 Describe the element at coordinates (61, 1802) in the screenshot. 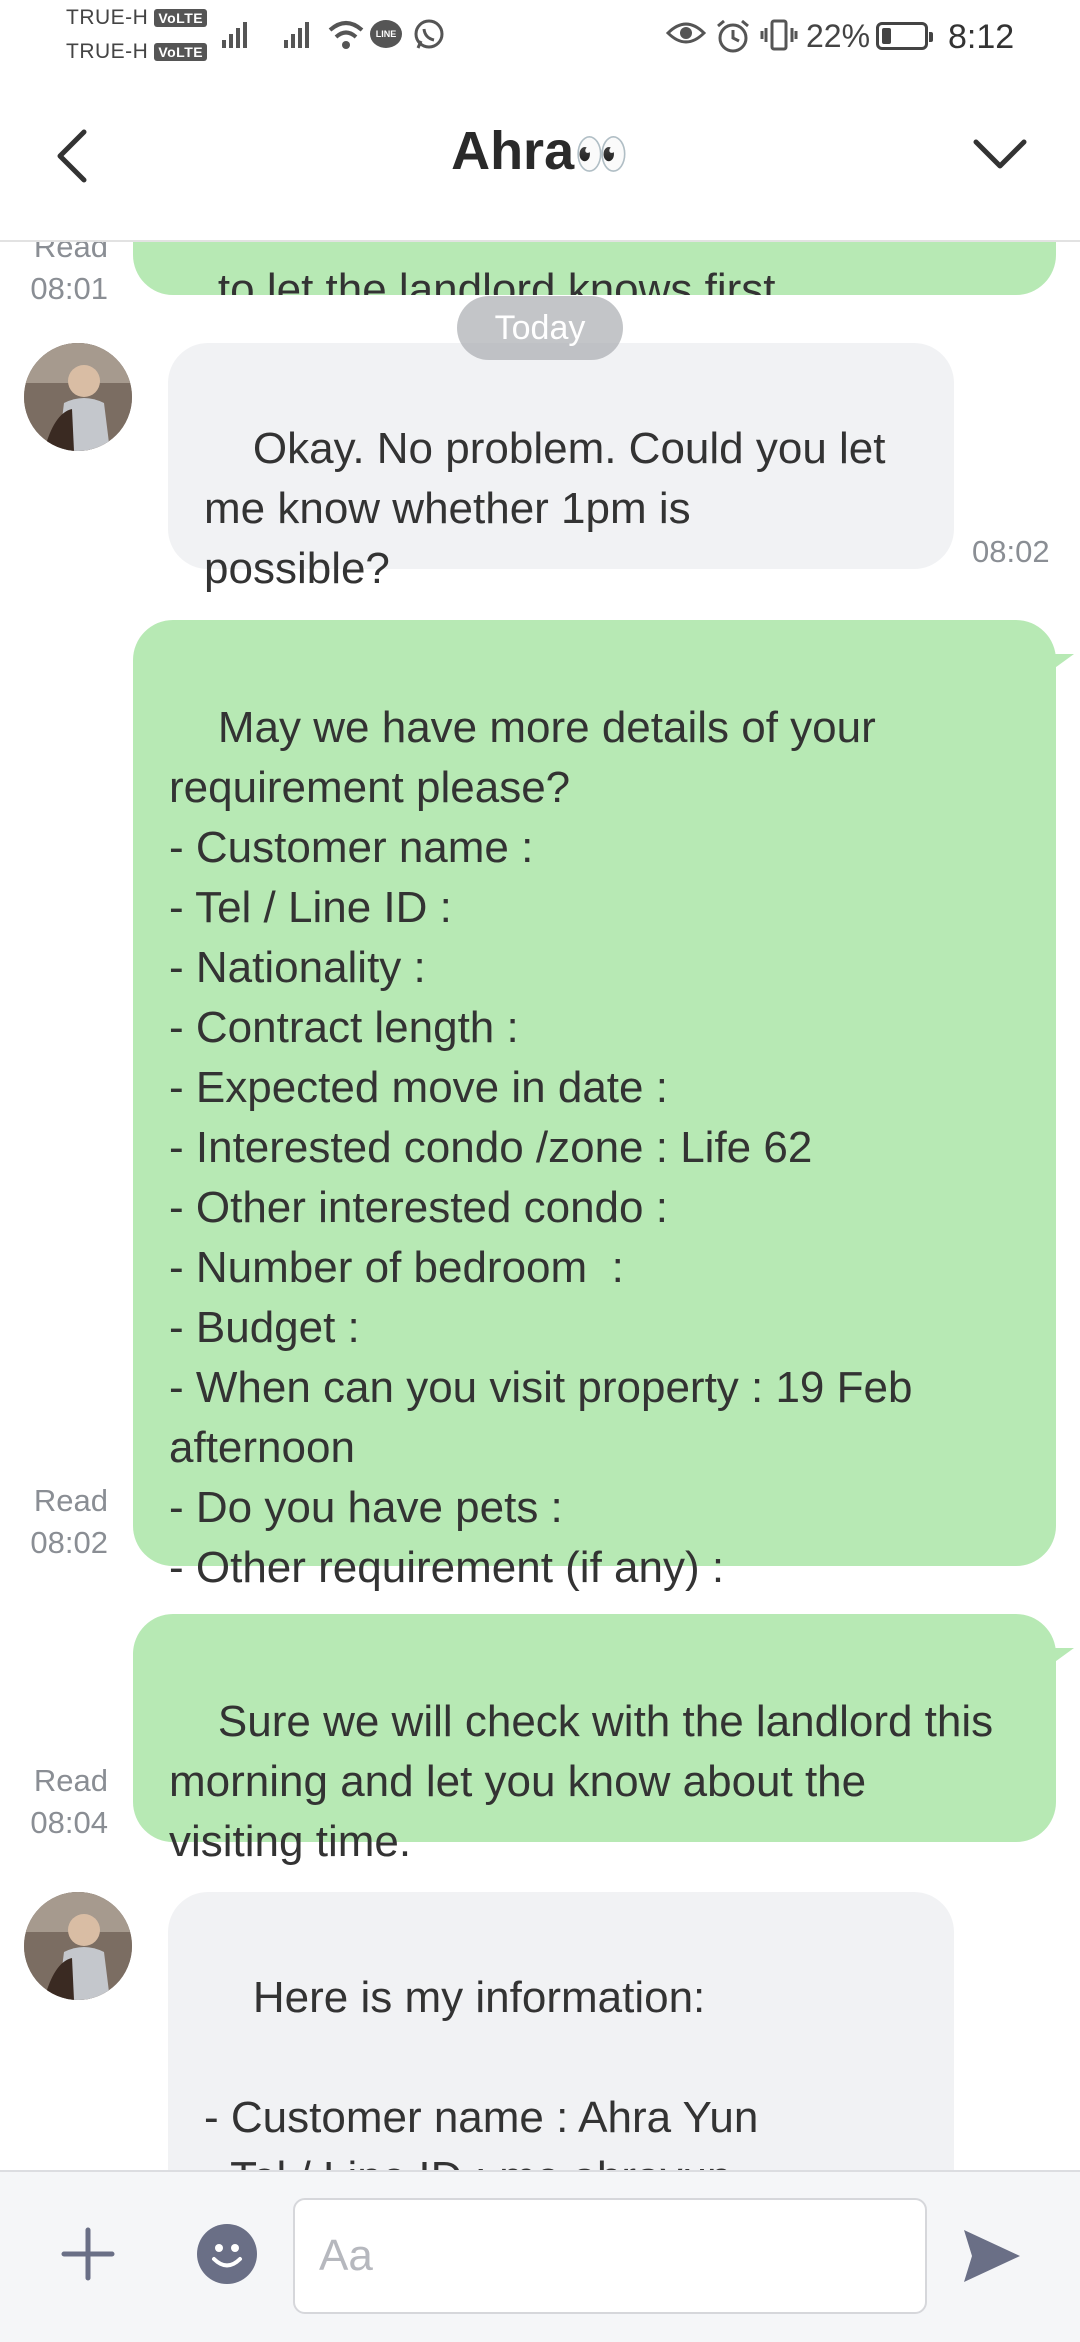

I see `message-meta: Read 08:04` at that location.